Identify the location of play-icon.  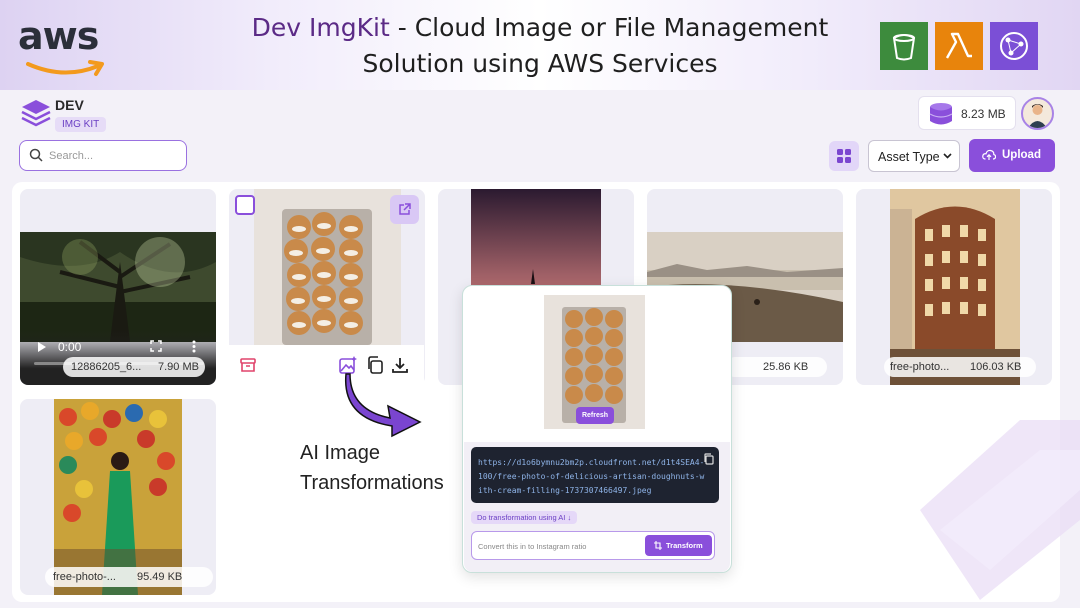
(42, 347).